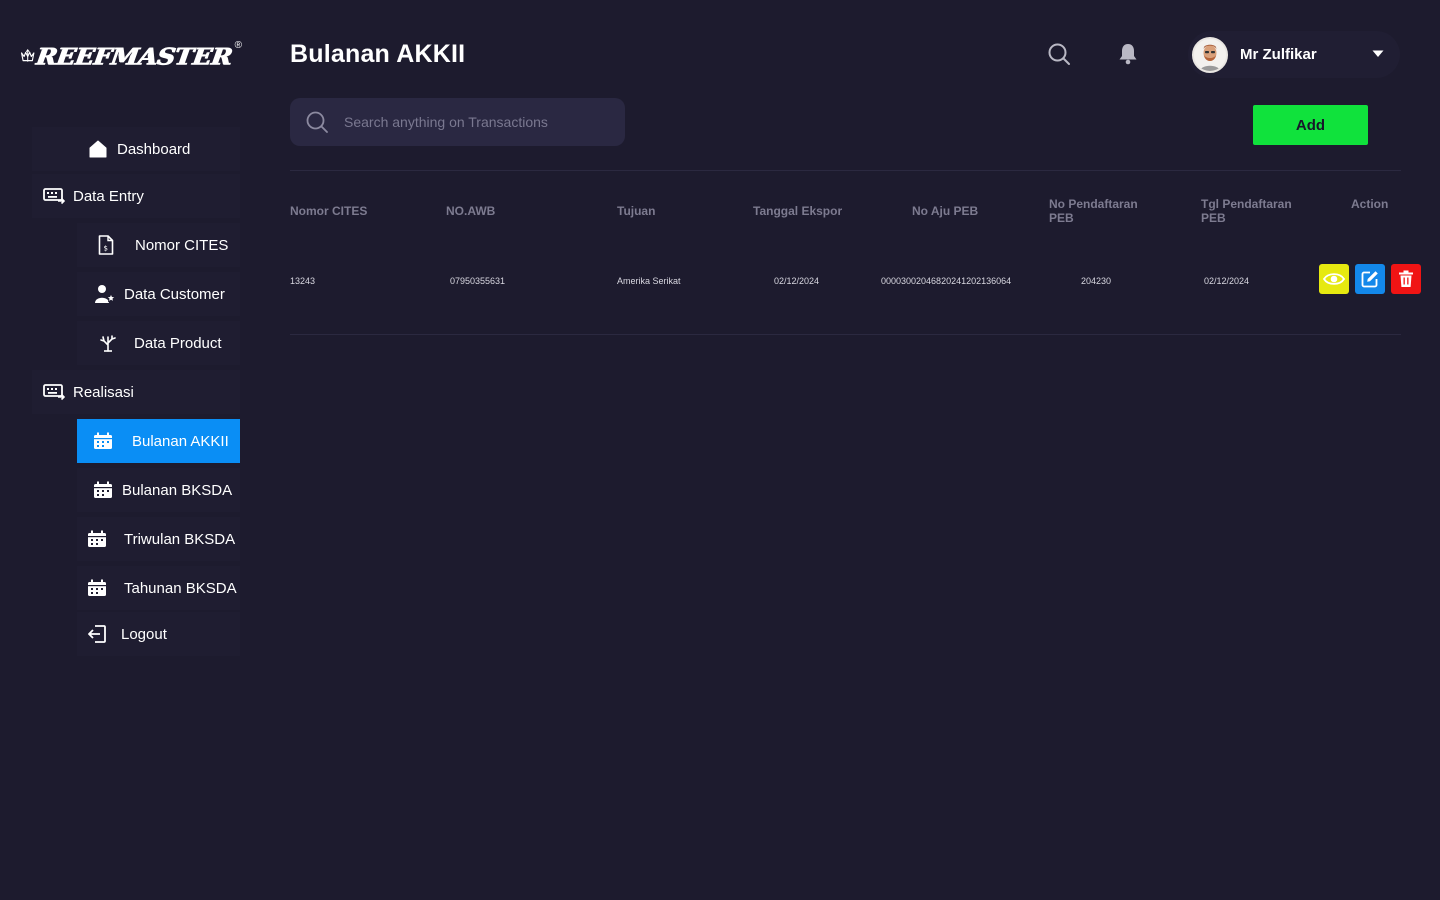  Describe the element at coordinates (1246, 211) in the screenshot. I see `column-header-tgl-pendaftaran-peb: Tgl Pendaftaran PEB` at that location.